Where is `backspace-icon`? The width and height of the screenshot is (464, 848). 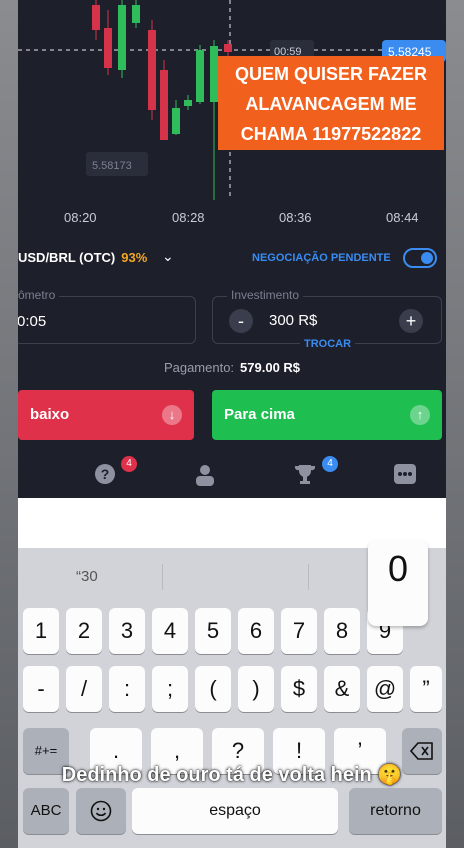
backspace-icon is located at coordinates (421, 751).